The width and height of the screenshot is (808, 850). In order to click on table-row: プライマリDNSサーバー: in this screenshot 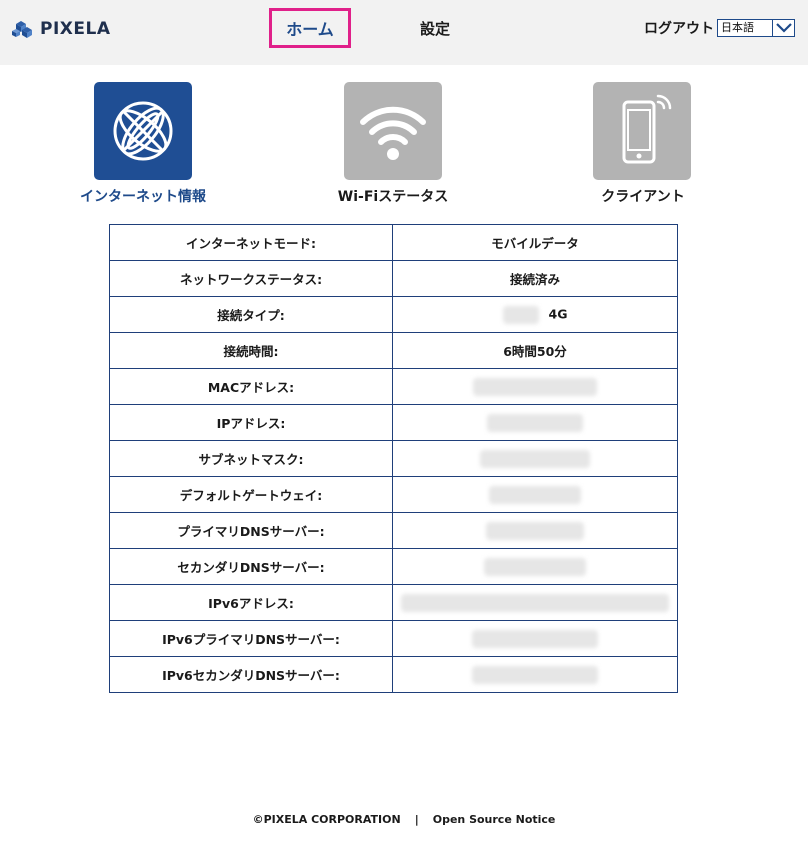, I will do `click(393, 530)`.